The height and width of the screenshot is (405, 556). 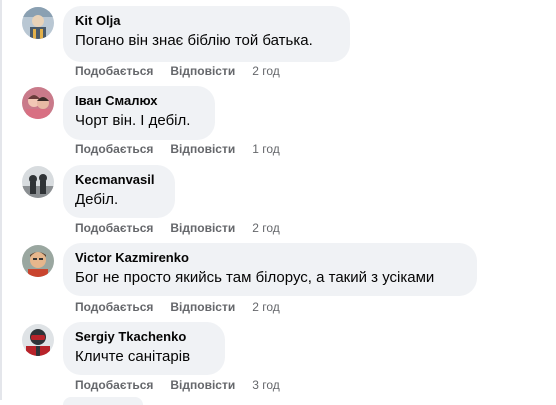 What do you see at coordinates (194, 40) in the screenshot?
I see `comment-text: Погано він знає біблію той батька.` at bounding box center [194, 40].